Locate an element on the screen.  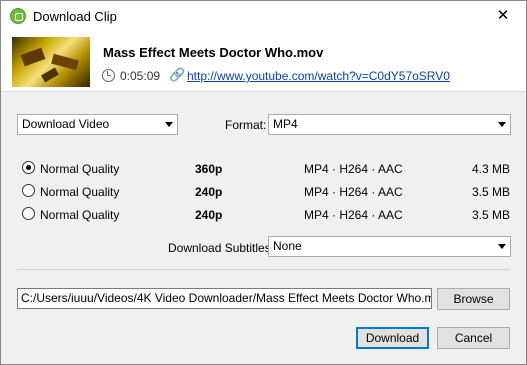
format-label: Format: is located at coordinates (246, 125).